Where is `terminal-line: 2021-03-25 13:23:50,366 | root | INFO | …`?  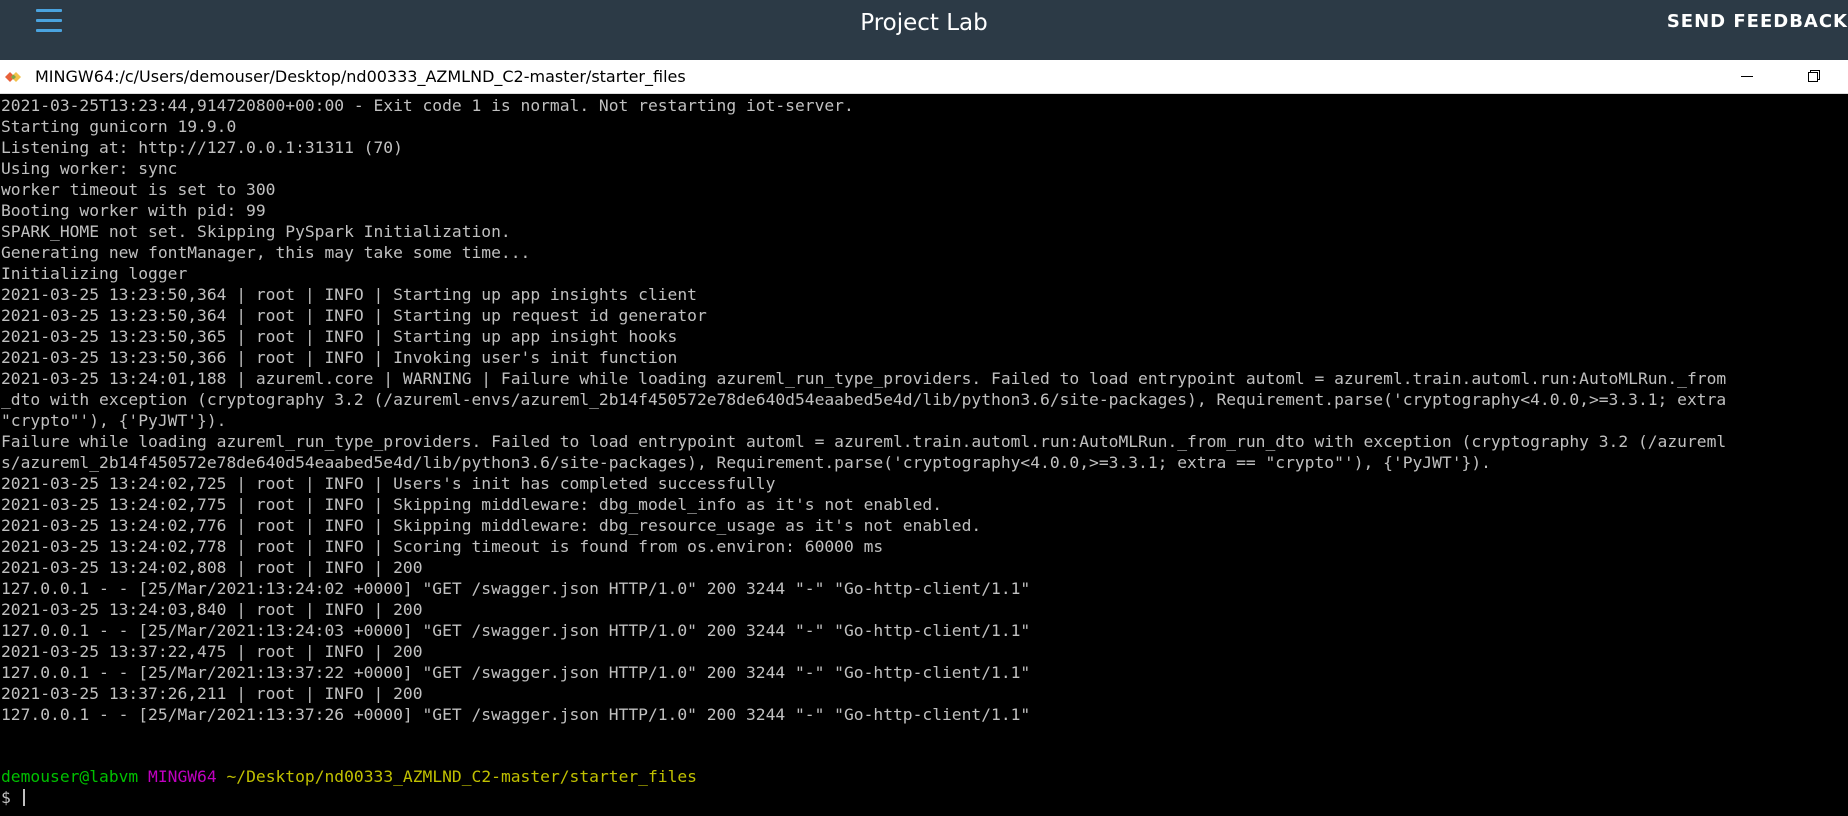
terminal-line: 2021-03-25 13:23:50,366 | root | INFO | … is located at coordinates (339, 357).